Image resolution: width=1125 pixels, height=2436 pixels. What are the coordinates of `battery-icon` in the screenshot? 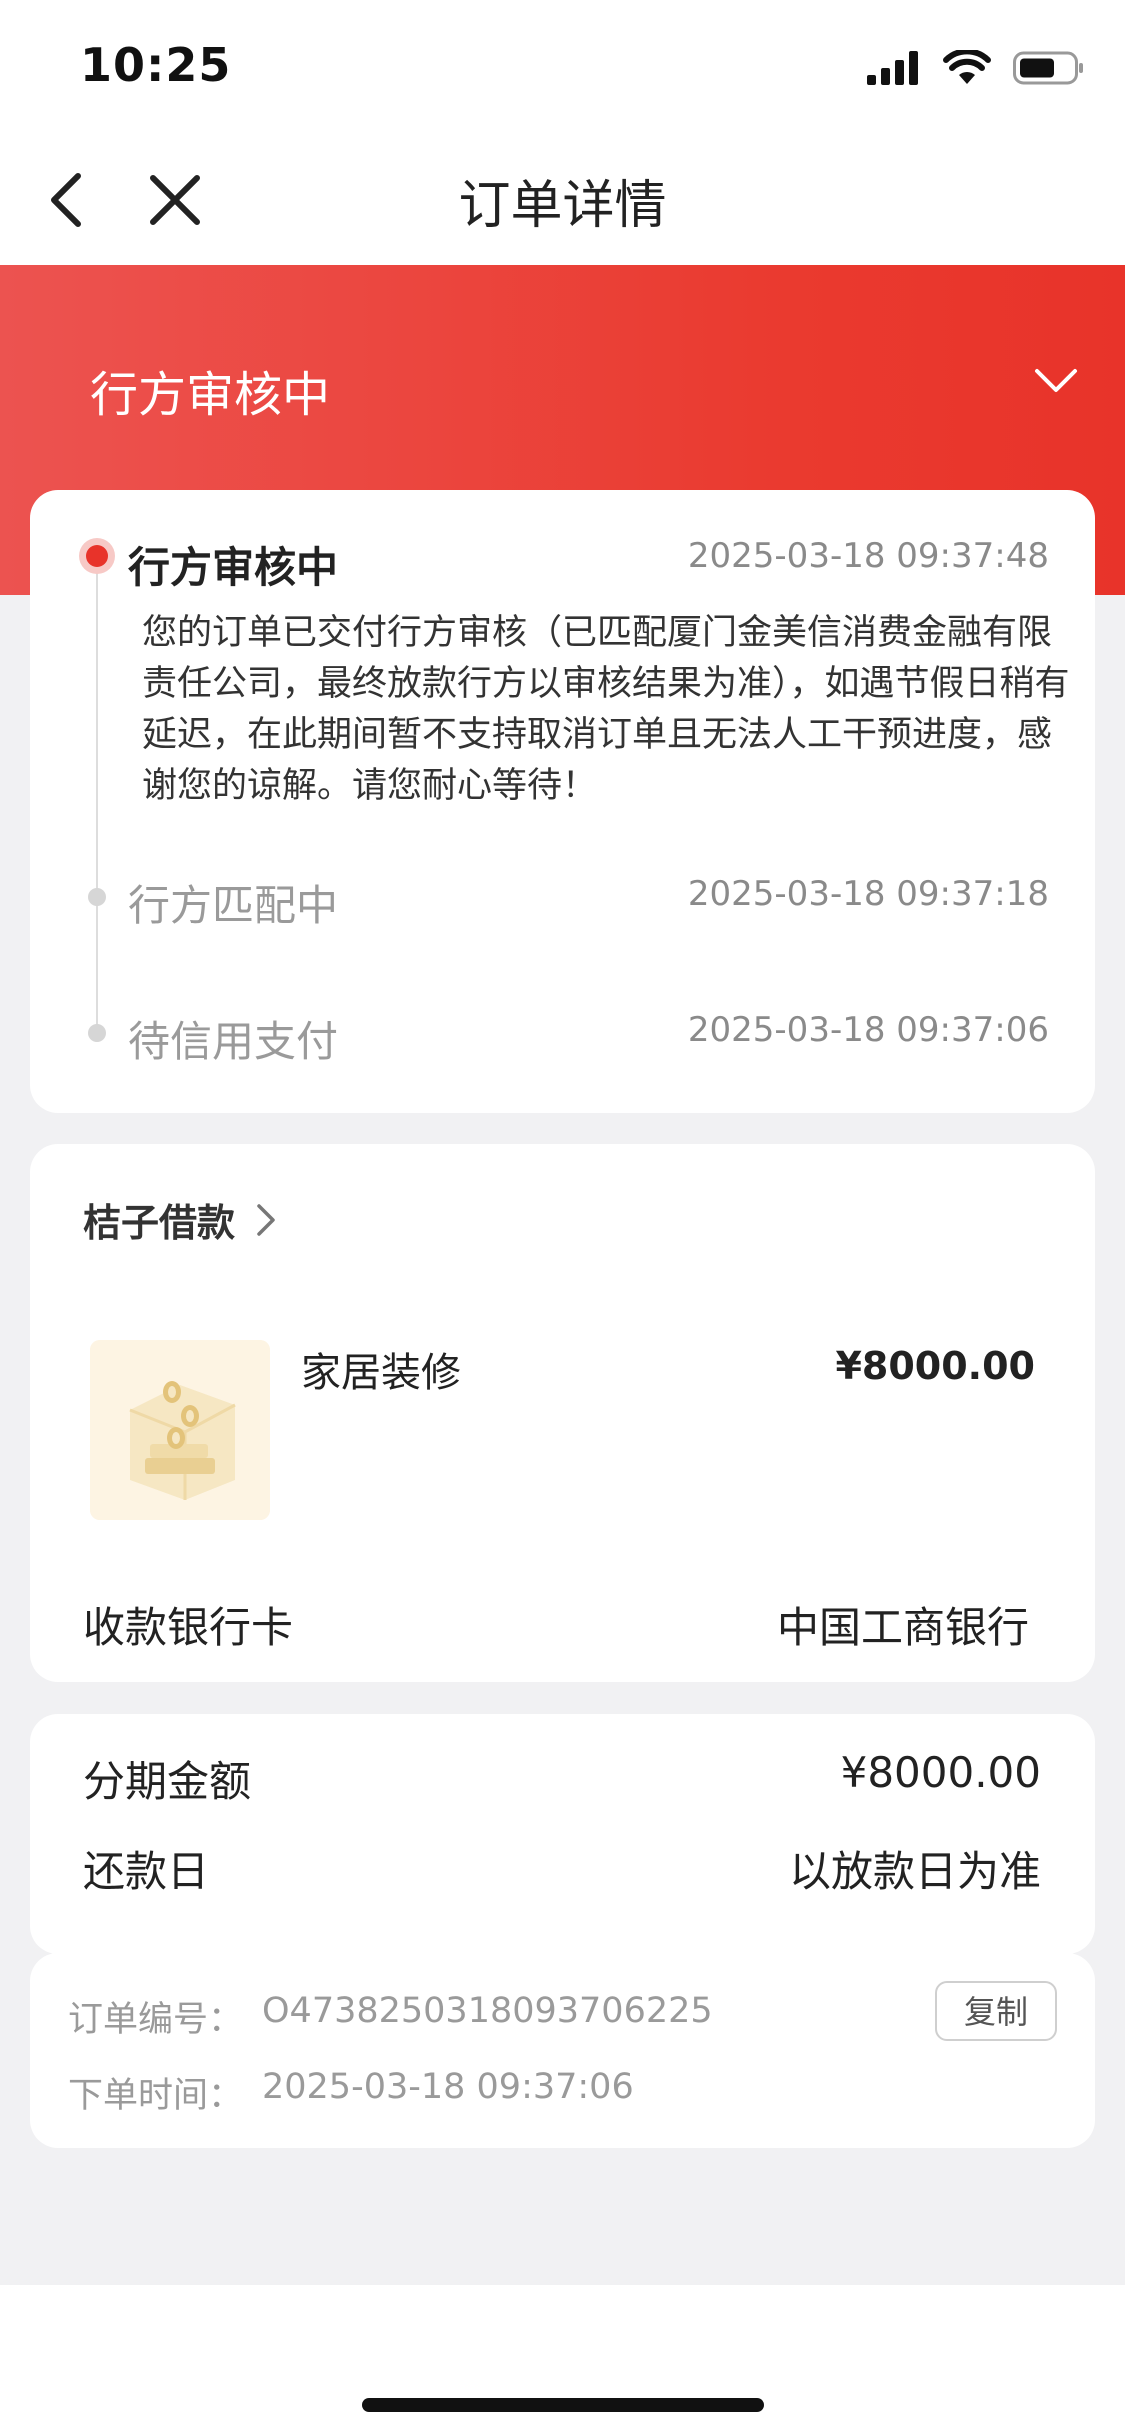 It's located at (1048, 68).